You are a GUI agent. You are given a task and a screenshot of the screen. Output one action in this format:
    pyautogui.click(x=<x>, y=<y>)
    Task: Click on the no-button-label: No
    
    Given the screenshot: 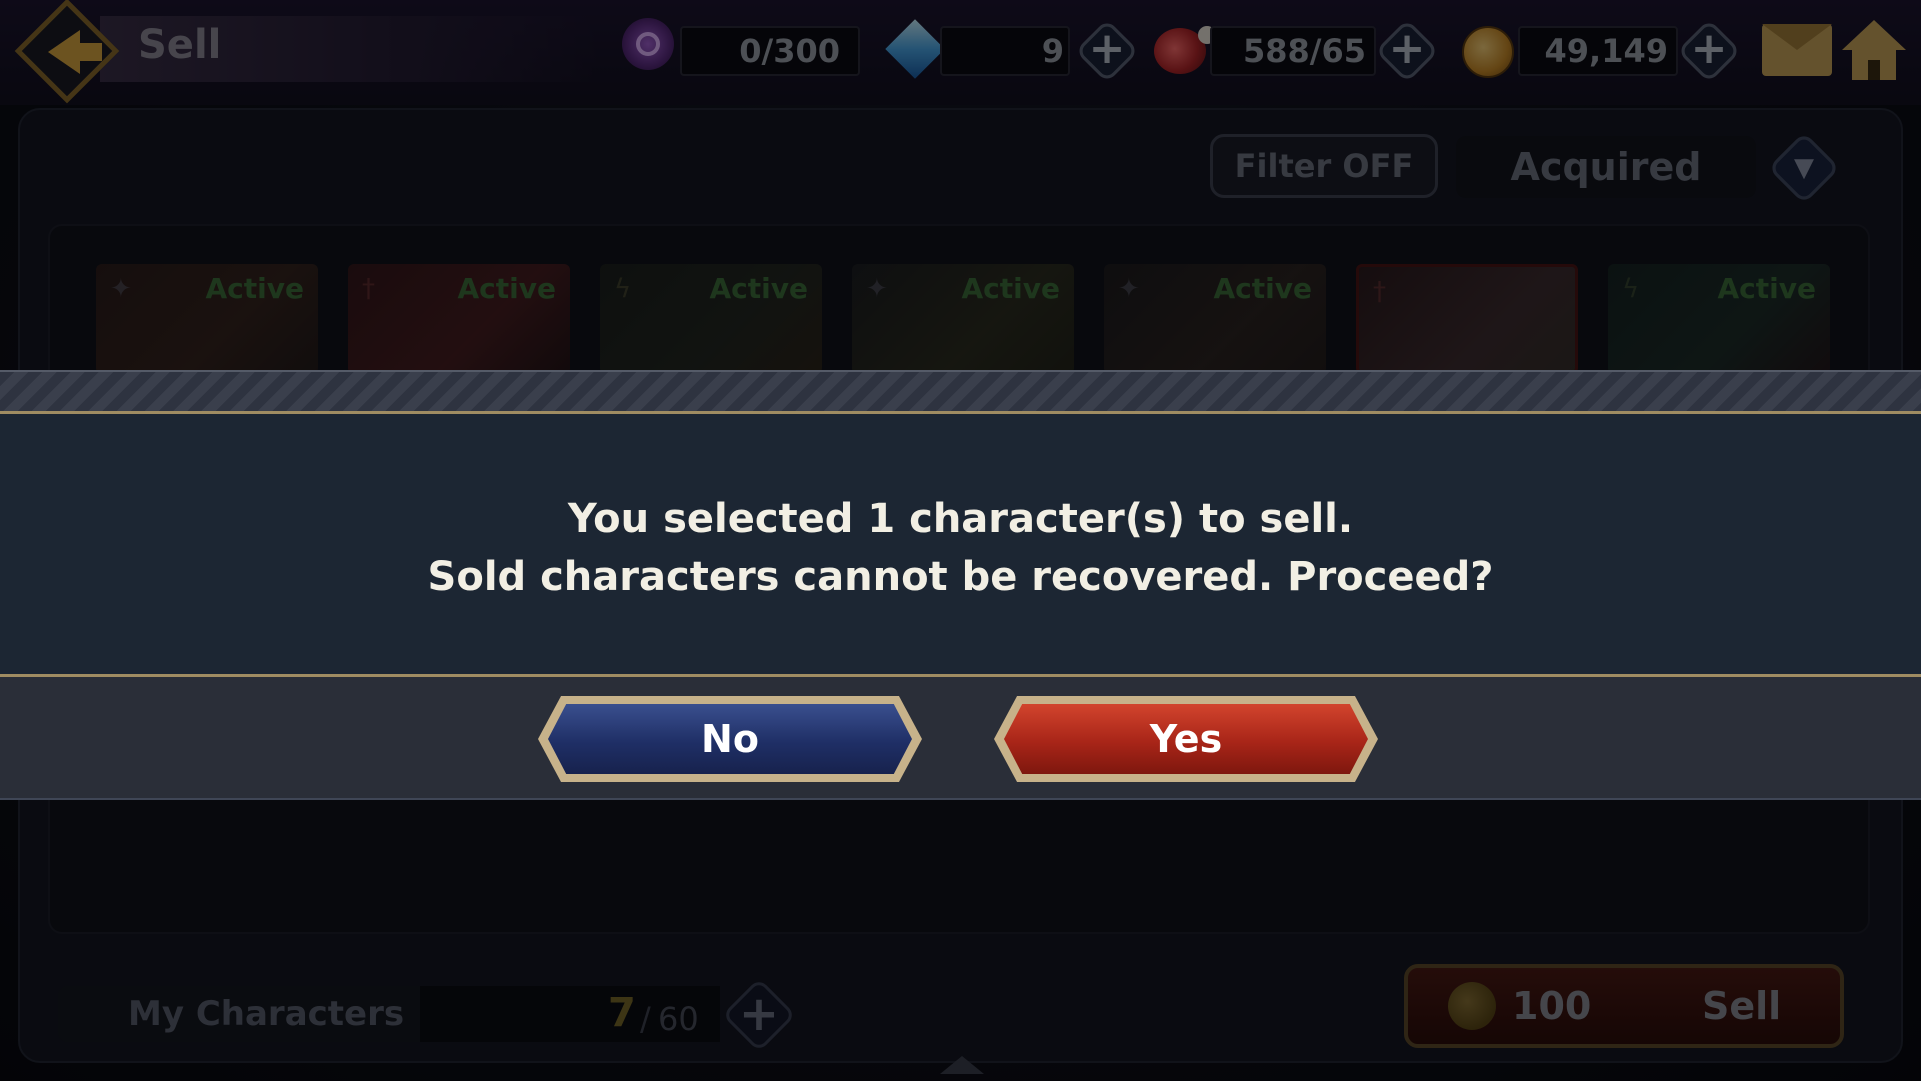 What is the action you would take?
    pyautogui.click(x=730, y=739)
    